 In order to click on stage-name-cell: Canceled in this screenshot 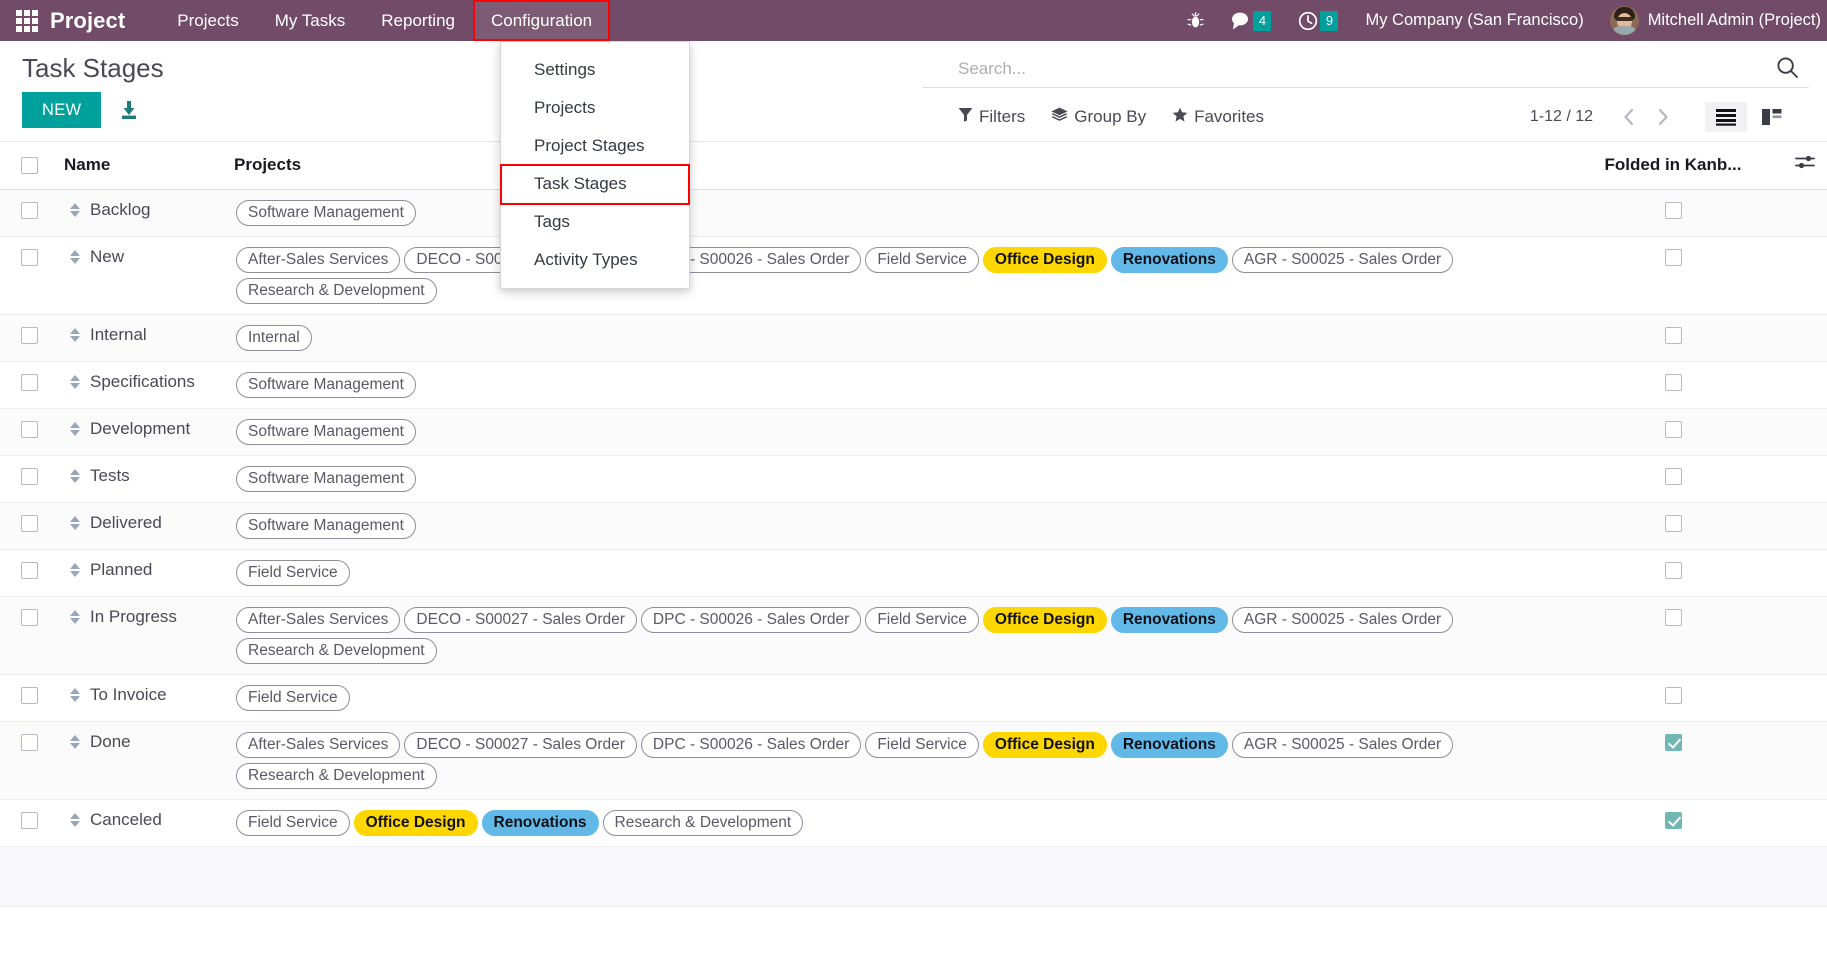, I will do `click(143, 823)`.